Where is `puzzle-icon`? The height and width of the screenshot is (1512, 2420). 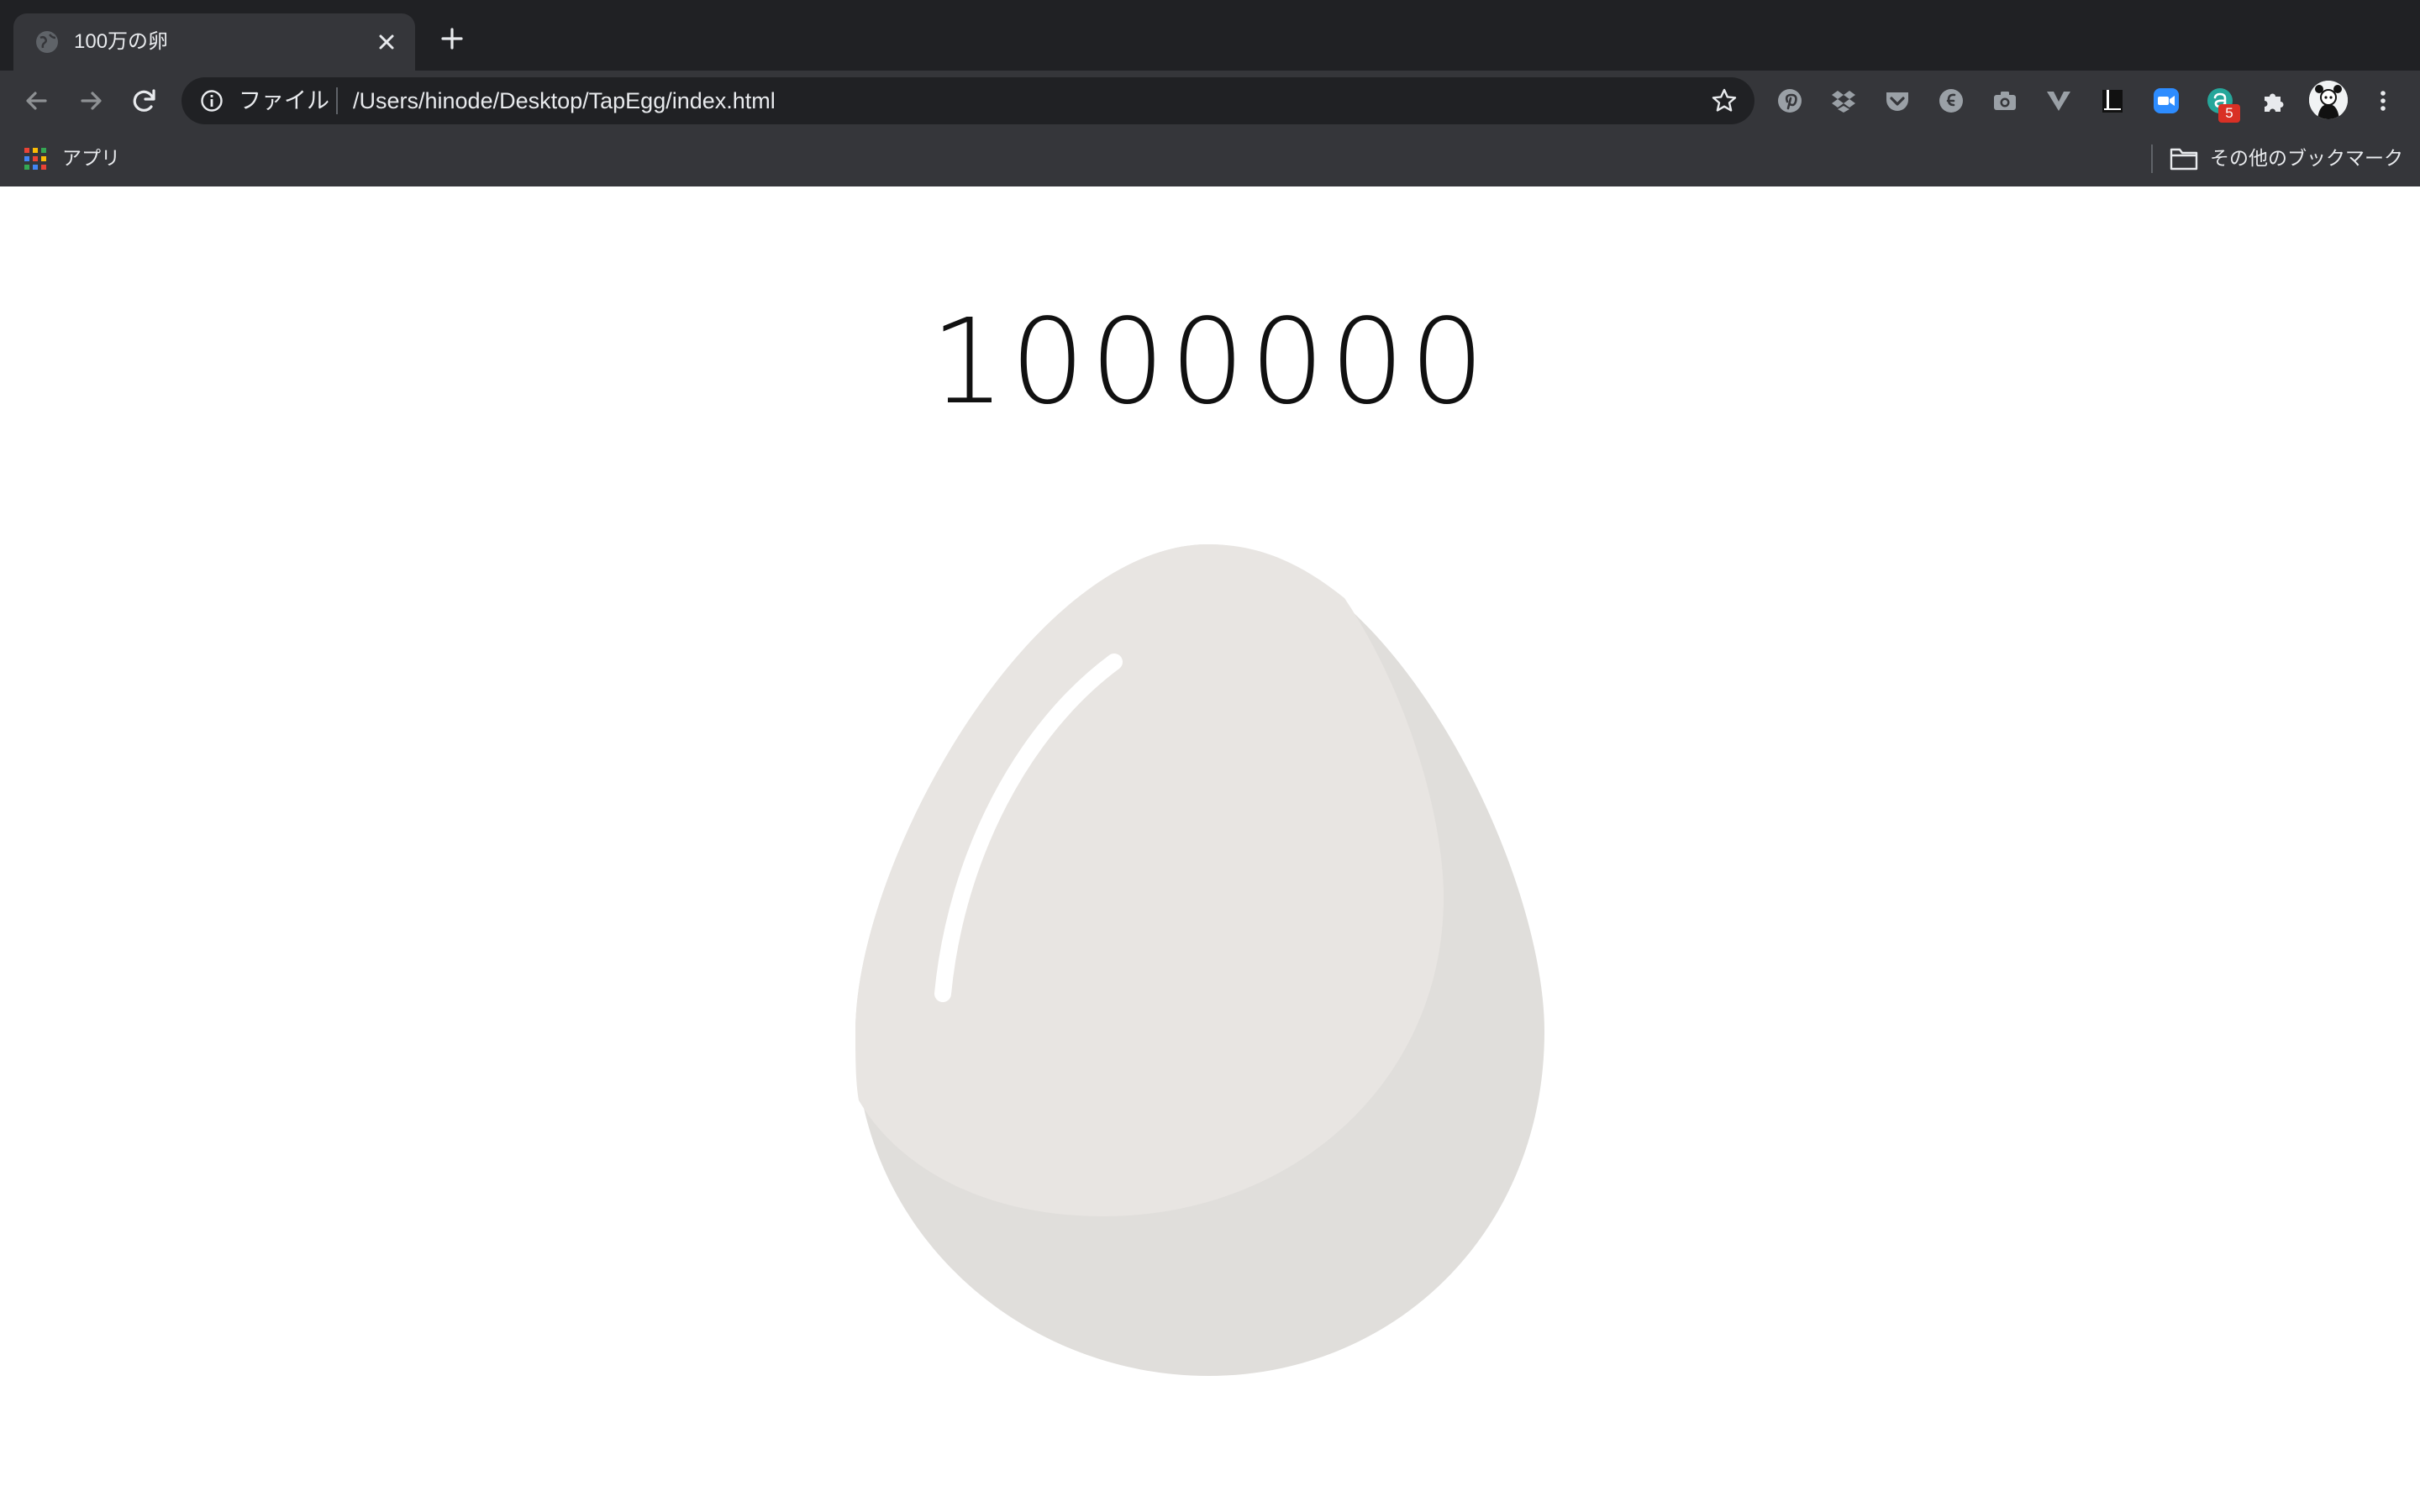 puzzle-icon is located at coordinates (2274, 101).